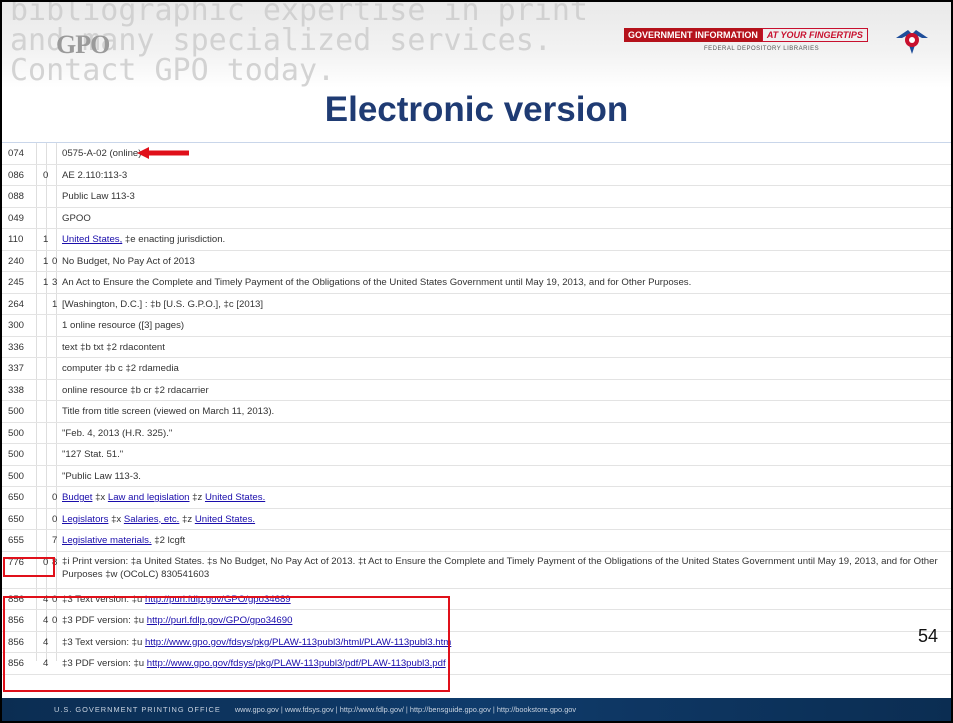  What do you see at coordinates (98, 196) in the screenshot?
I see `field-content: Public Law 113-3` at bounding box center [98, 196].